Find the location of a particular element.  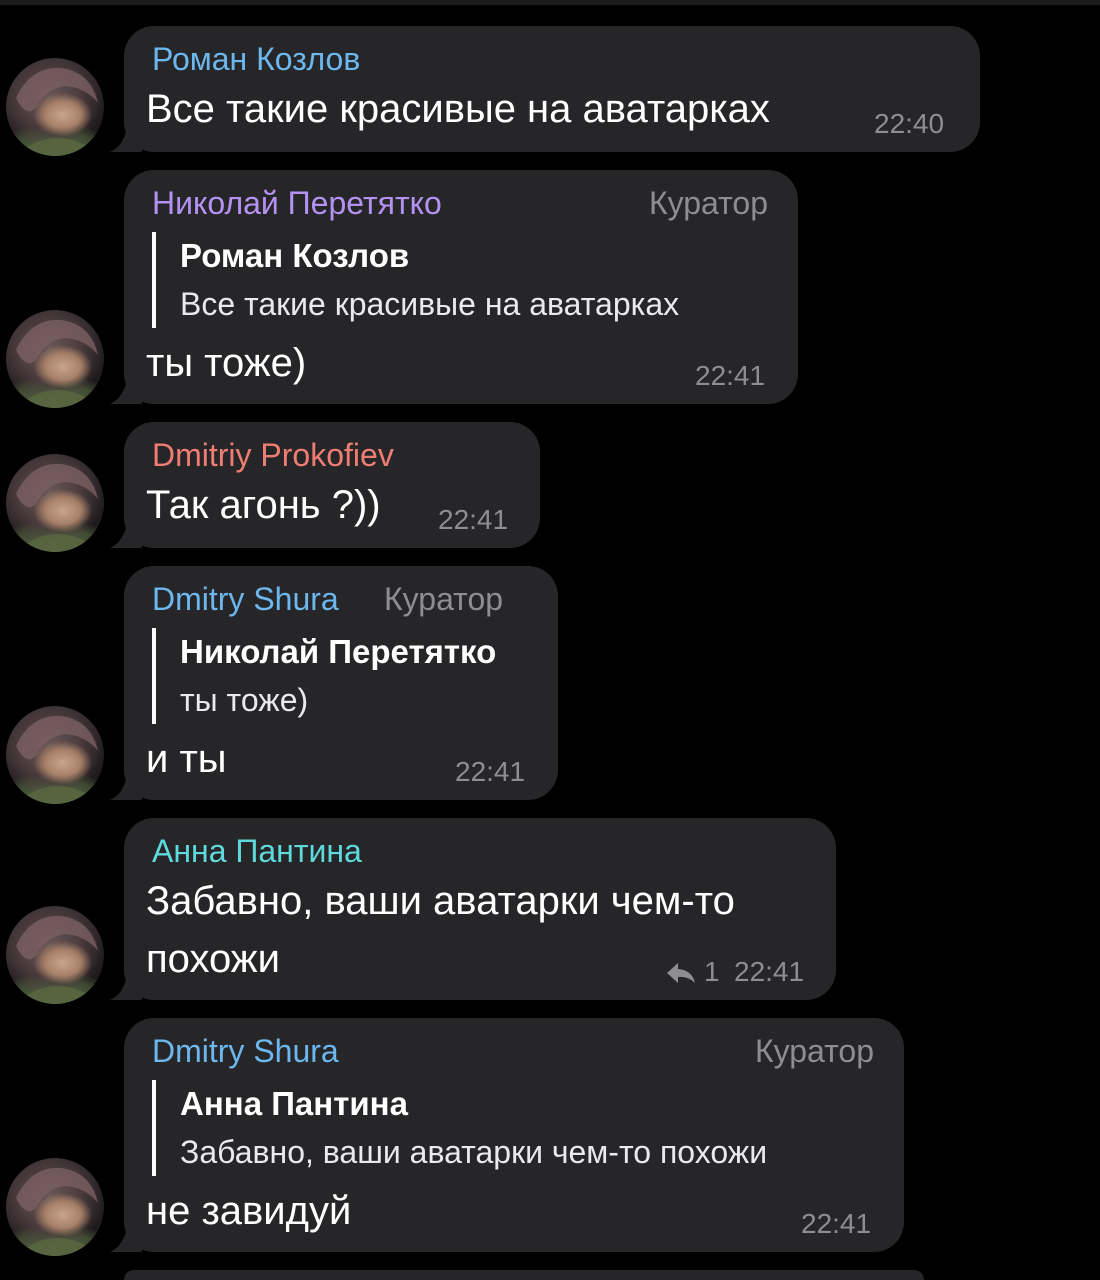

message-text: Так агонь ?)) is located at coordinates (263, 505).